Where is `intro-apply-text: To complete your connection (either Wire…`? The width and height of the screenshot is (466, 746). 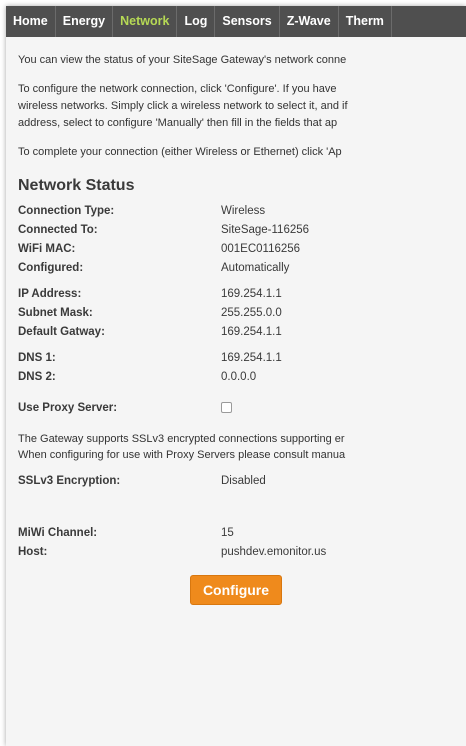 intro-apply-text: To complete your connection (either Wire… is located at coordinates (180, 152).